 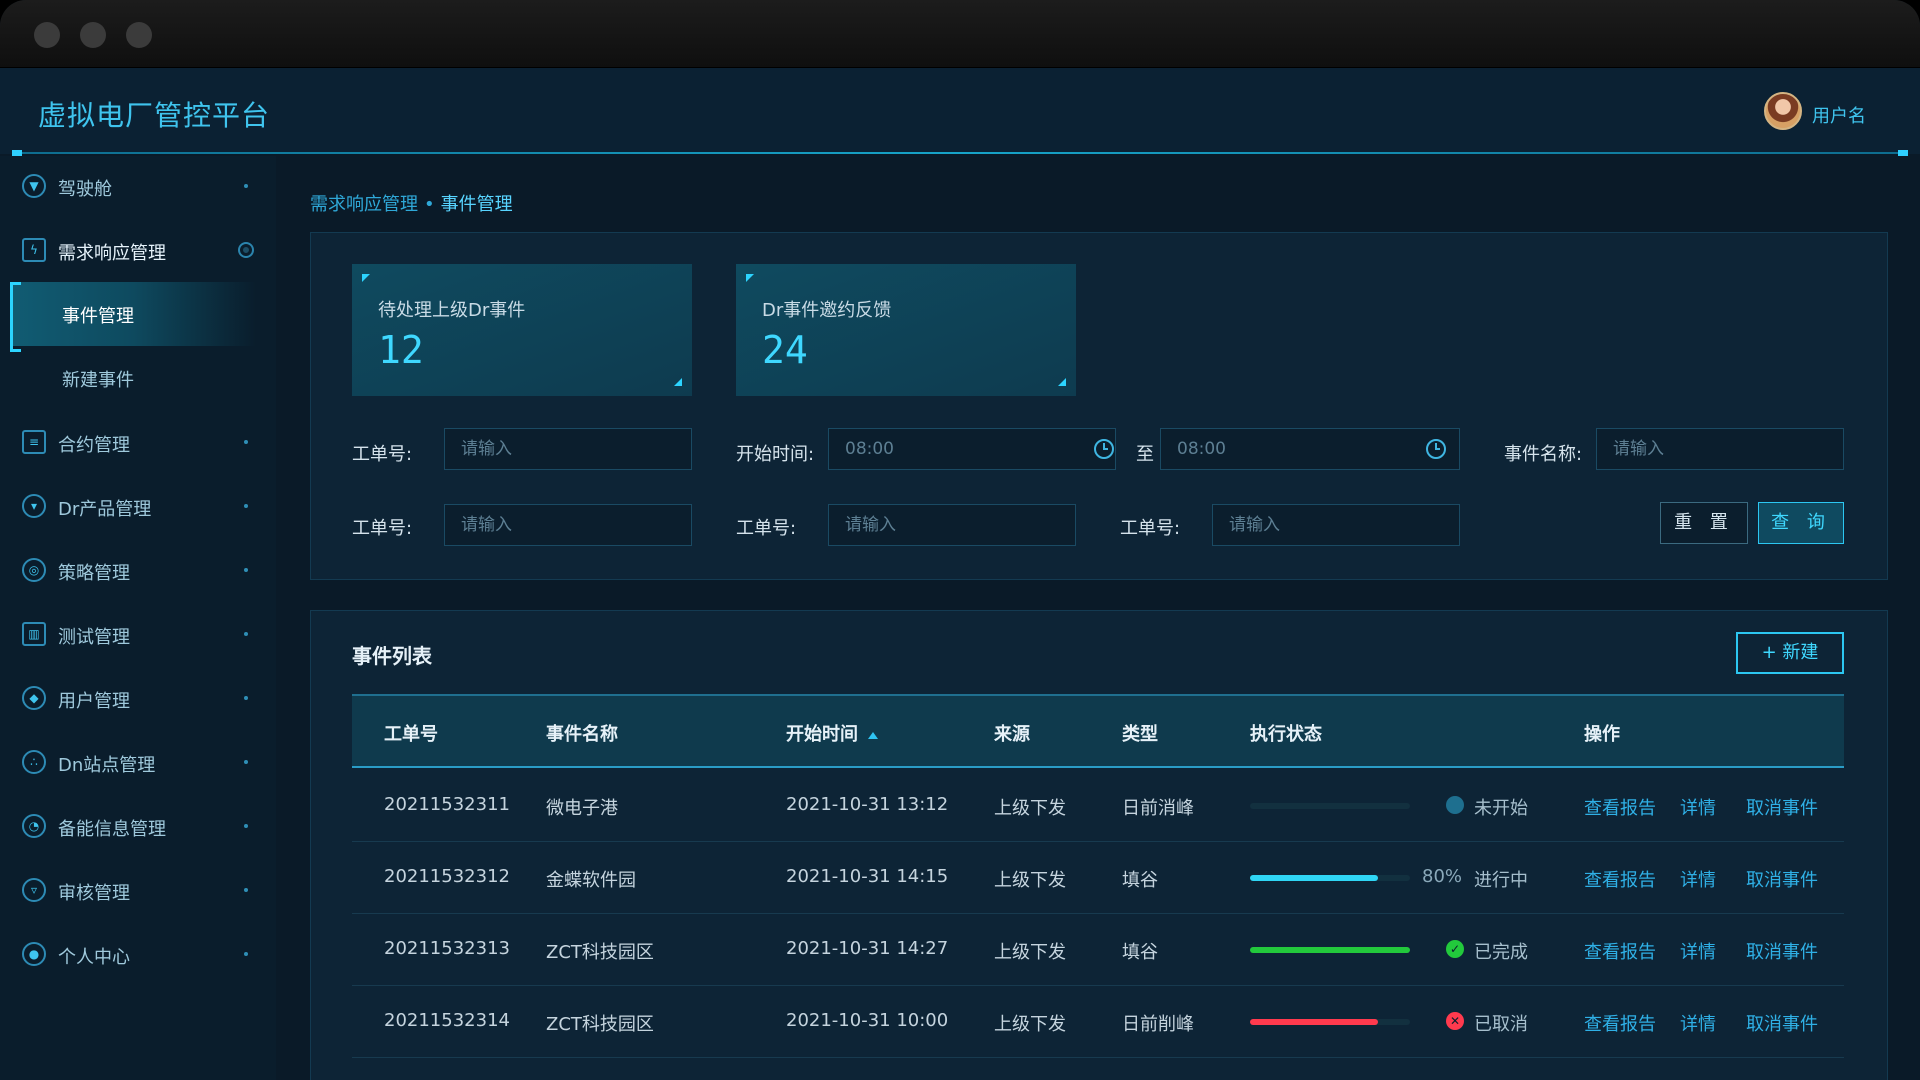 I want to click on avatar, so click(x=1783, y=111).